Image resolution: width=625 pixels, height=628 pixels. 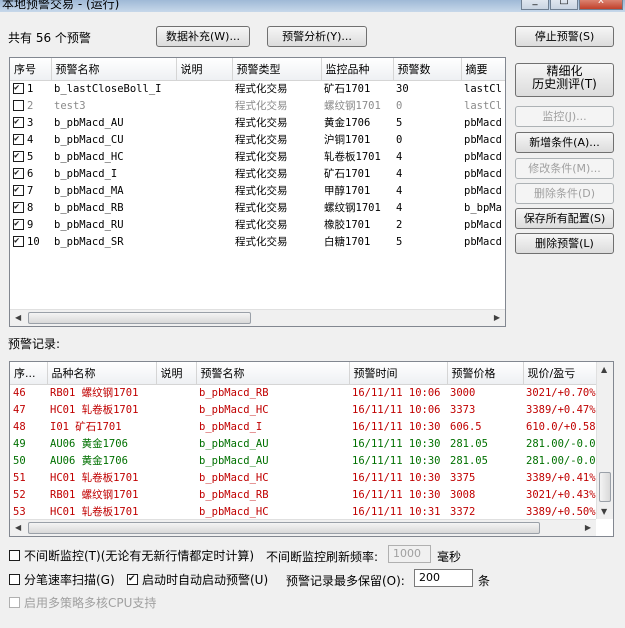 I want to click on alert-index-cell: 5, so click(x=30, y=156).